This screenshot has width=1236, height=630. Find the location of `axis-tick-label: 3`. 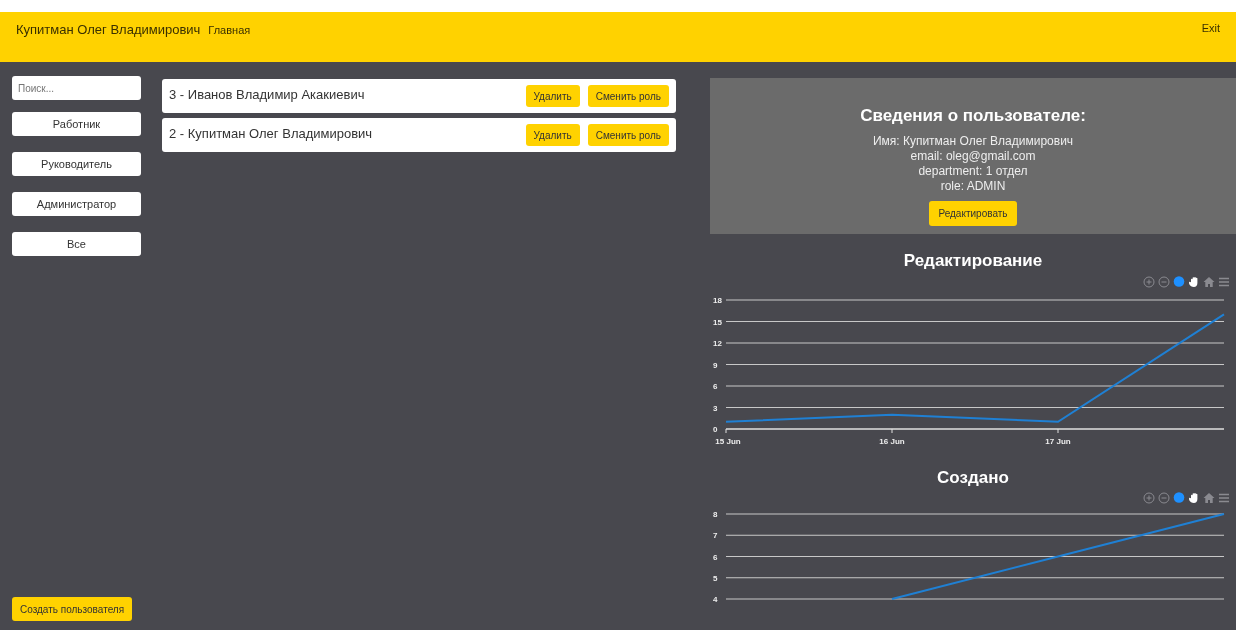

axis-tick-label: 3 is located at coordinates (715, 407).